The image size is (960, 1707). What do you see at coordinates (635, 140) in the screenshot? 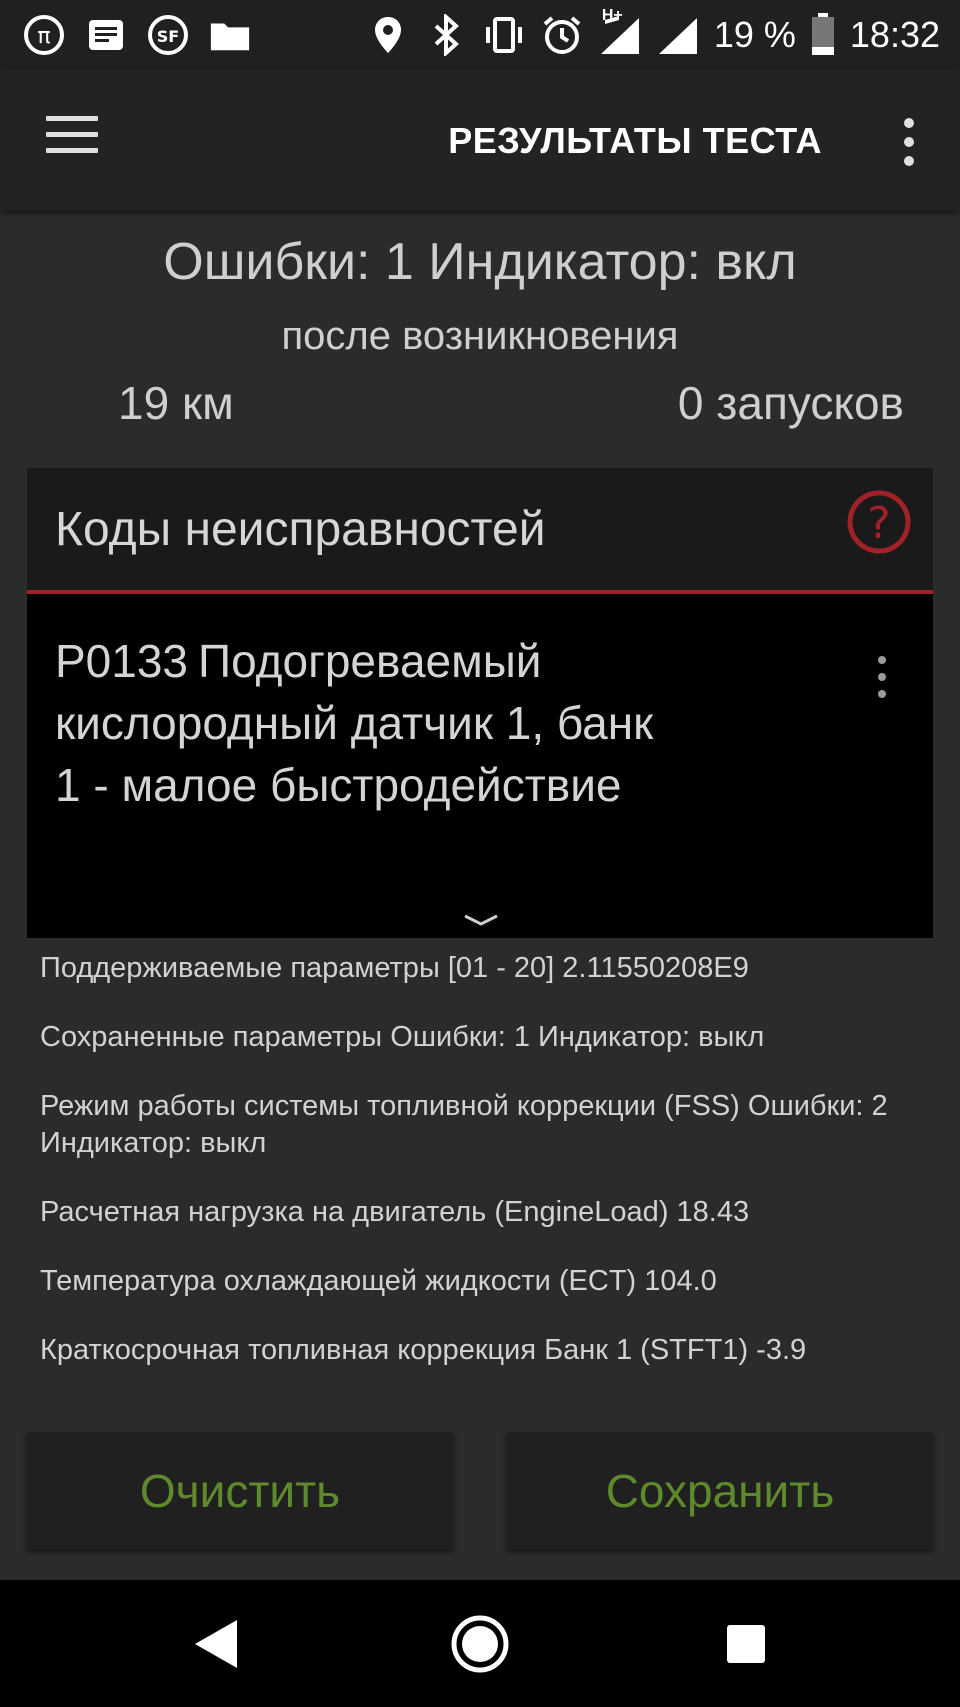
I see `page-title: РЕЗУЛЬТАТЫ ТЕСТА` at bounding box center [635, 140].